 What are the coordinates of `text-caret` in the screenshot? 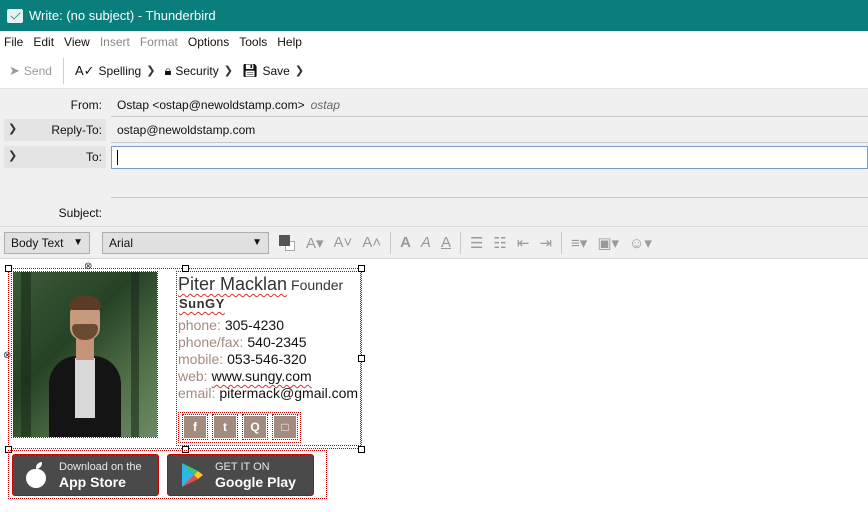 It's located at (117, 157).